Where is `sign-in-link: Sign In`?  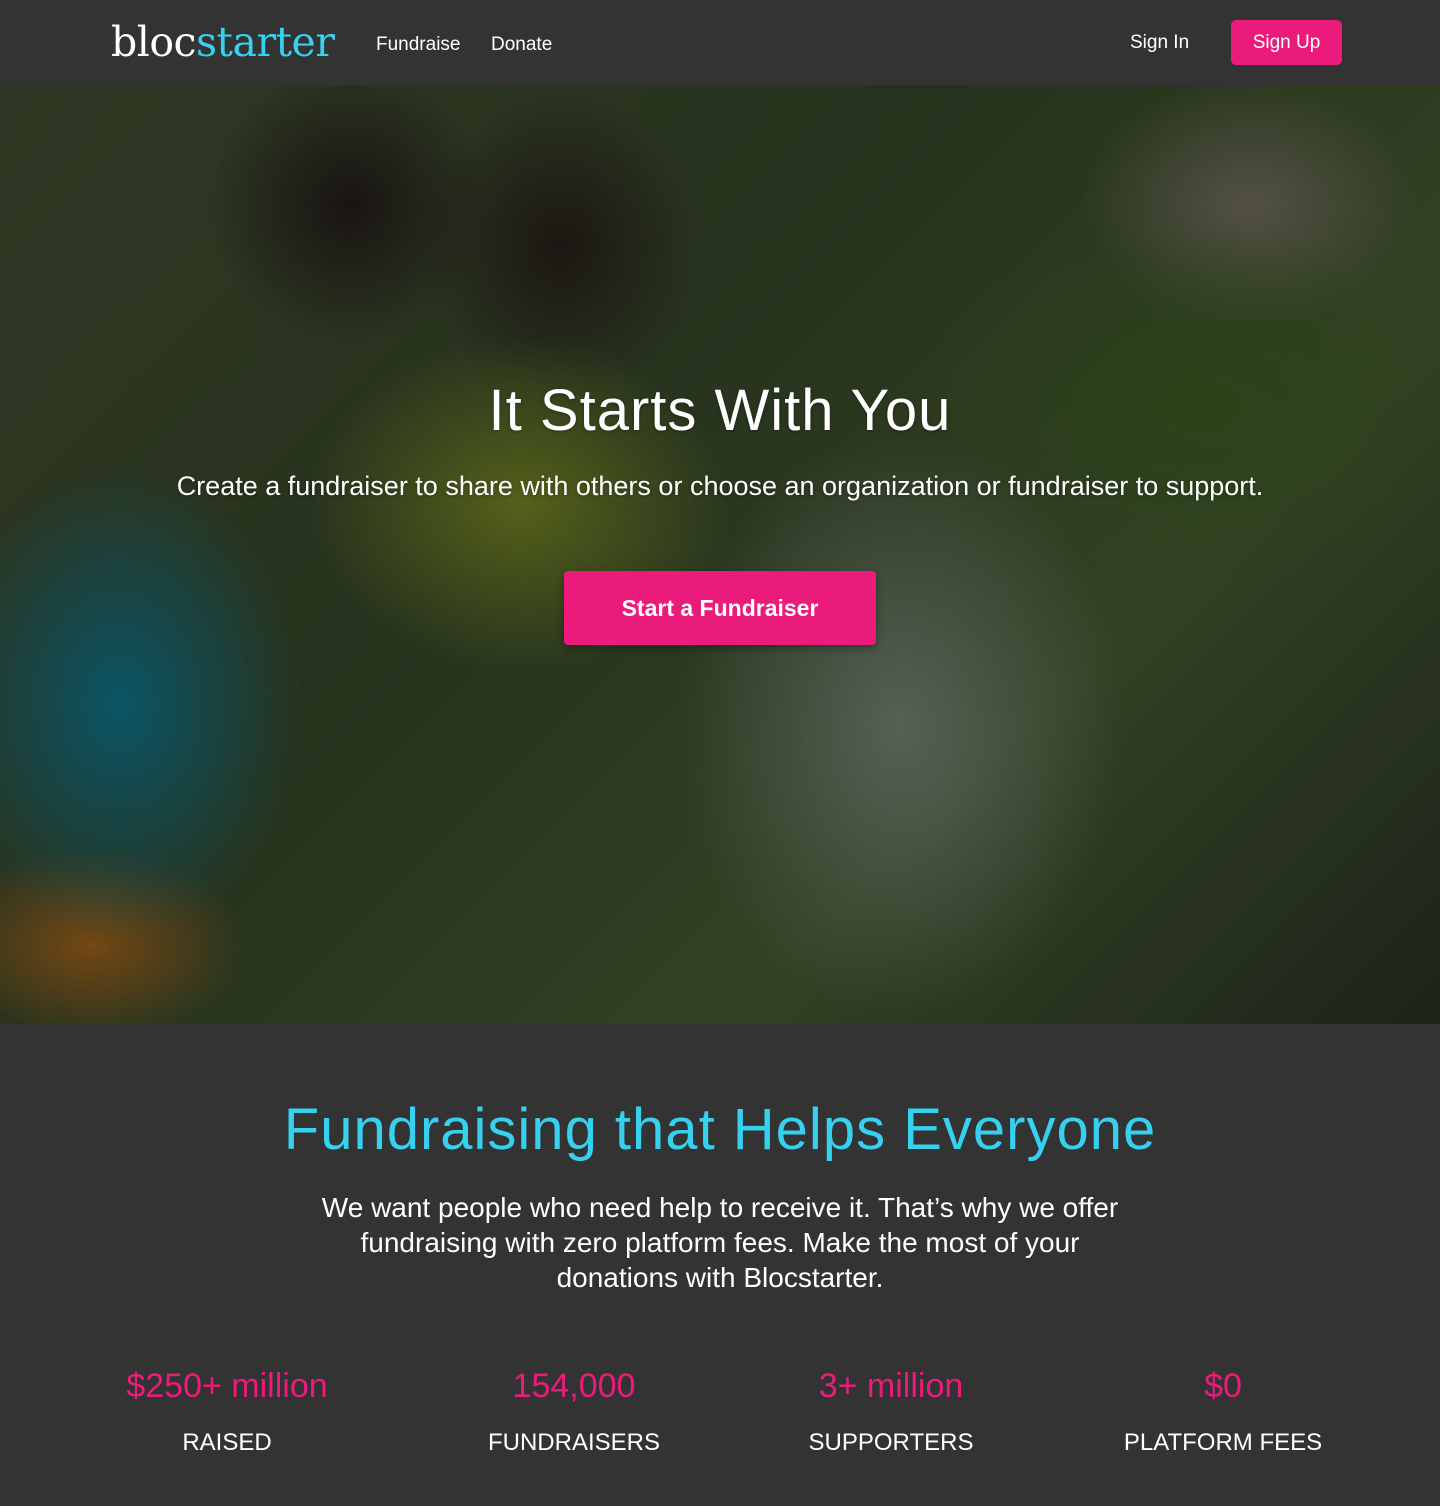 sign-in-link: Sign In is located at coordinates (1159, 43).